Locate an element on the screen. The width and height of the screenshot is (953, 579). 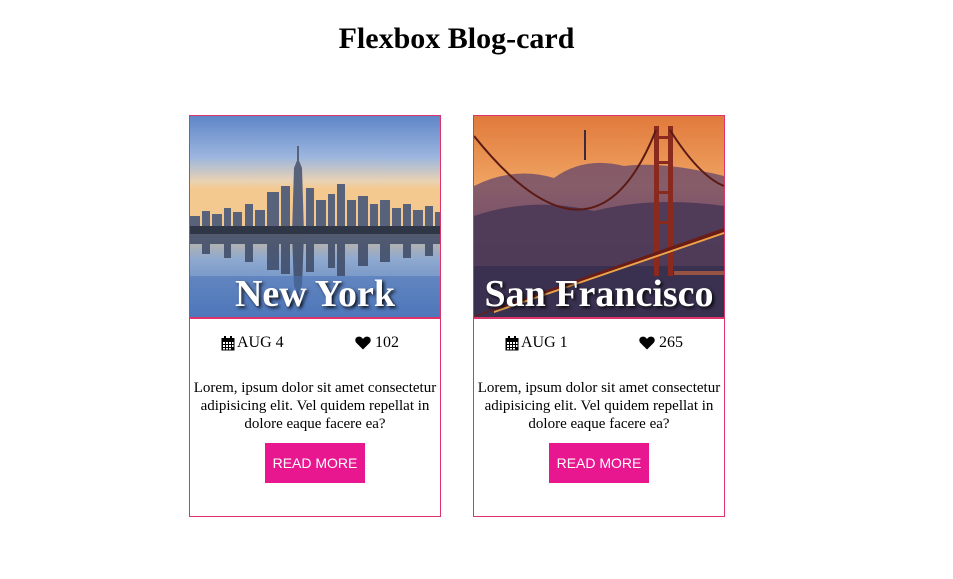
card-meta: AUG 4 102 is located at coordinates (315, 342).